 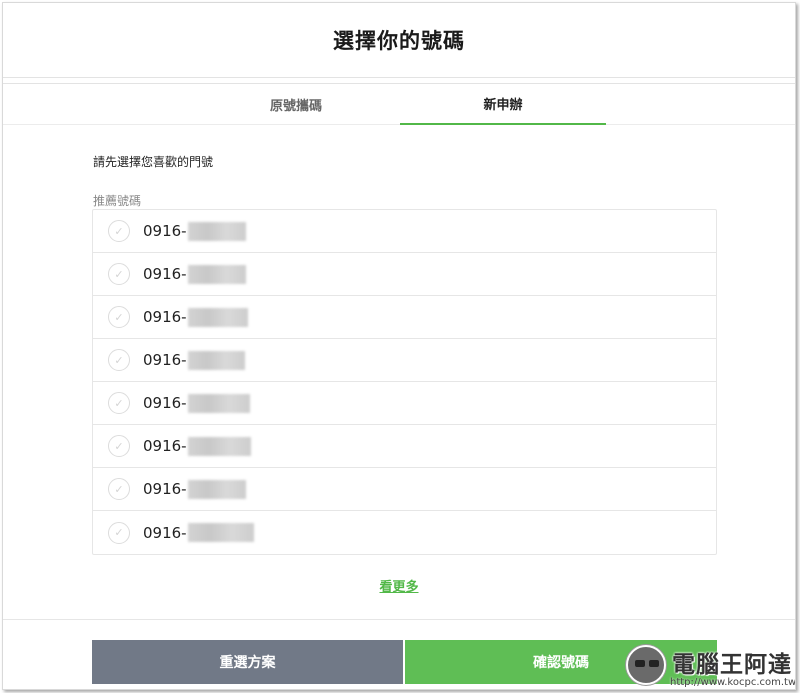 What do you see at coordinates (247, 662) in the screenshot?
I see `reselect-plan-button: 重選方案` at bounding box center [247, 662].